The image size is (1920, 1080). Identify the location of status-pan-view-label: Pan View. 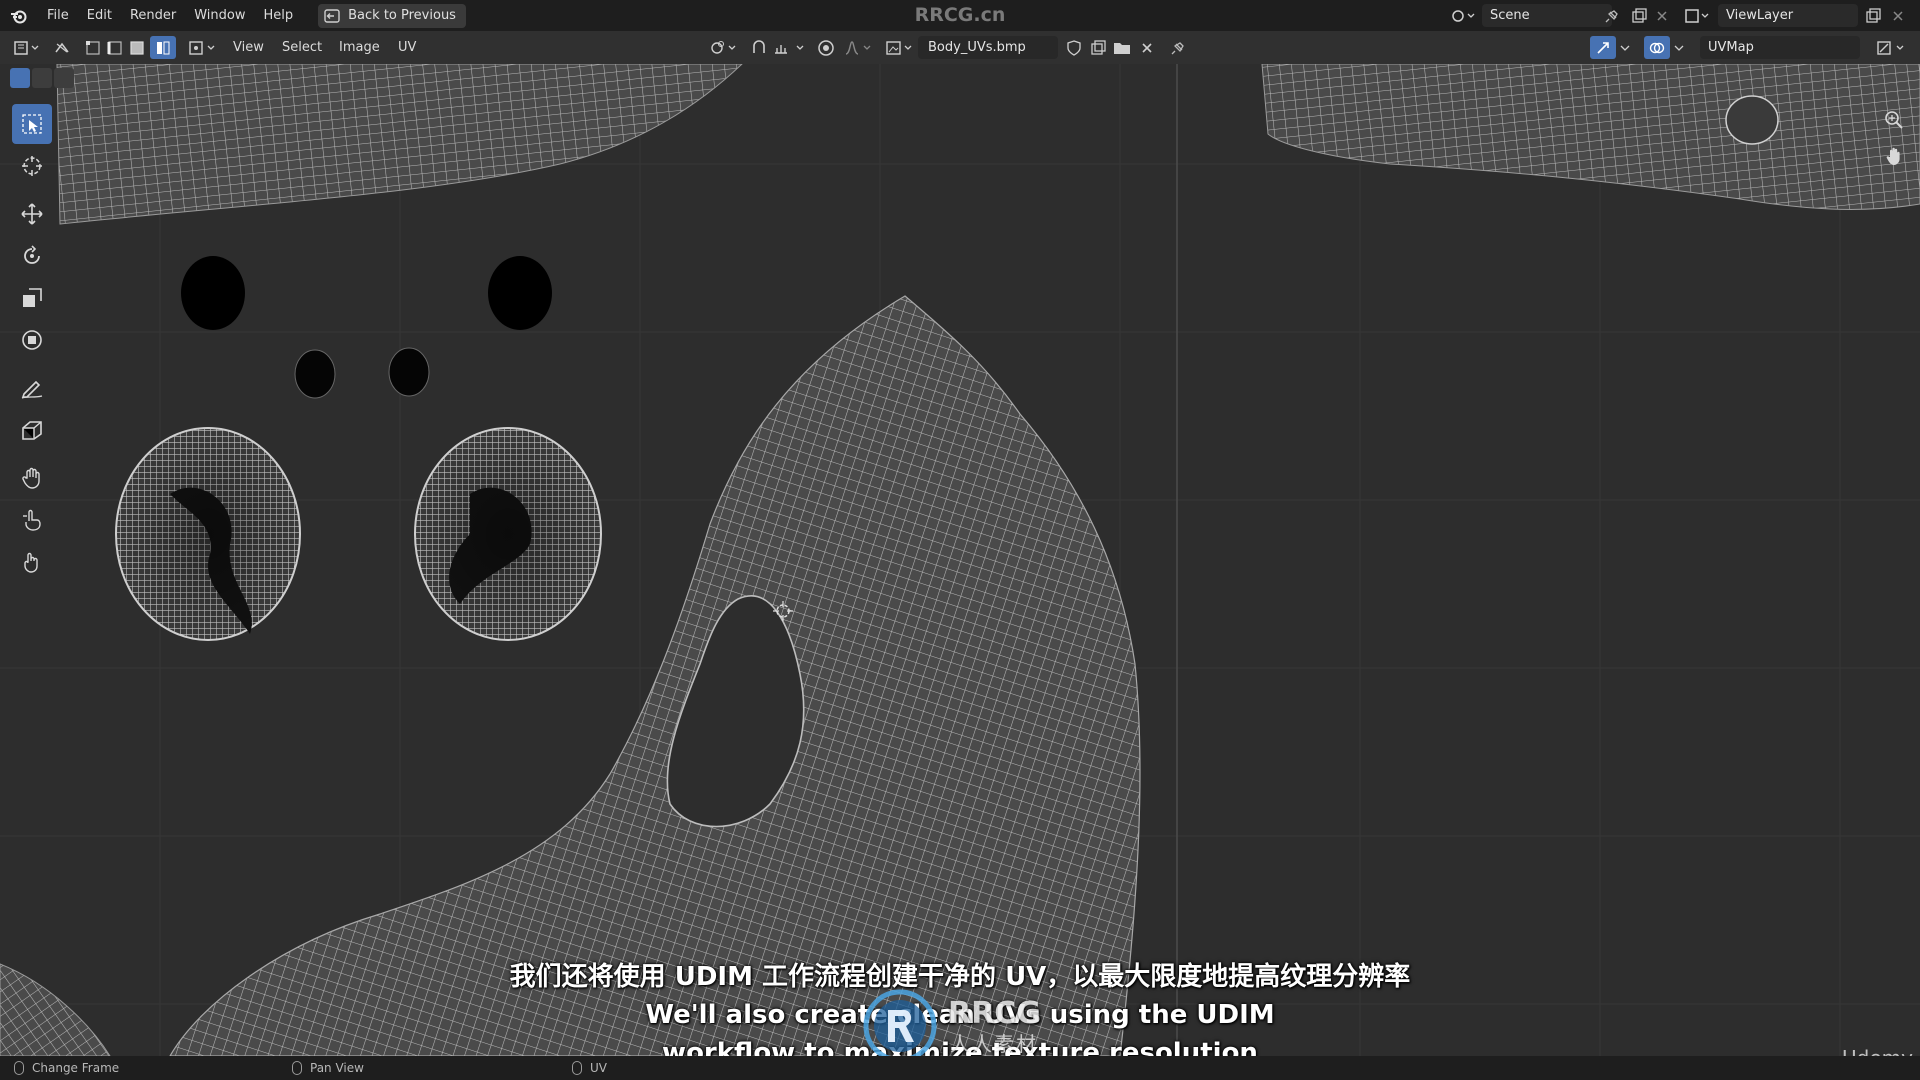
(337, 1068).